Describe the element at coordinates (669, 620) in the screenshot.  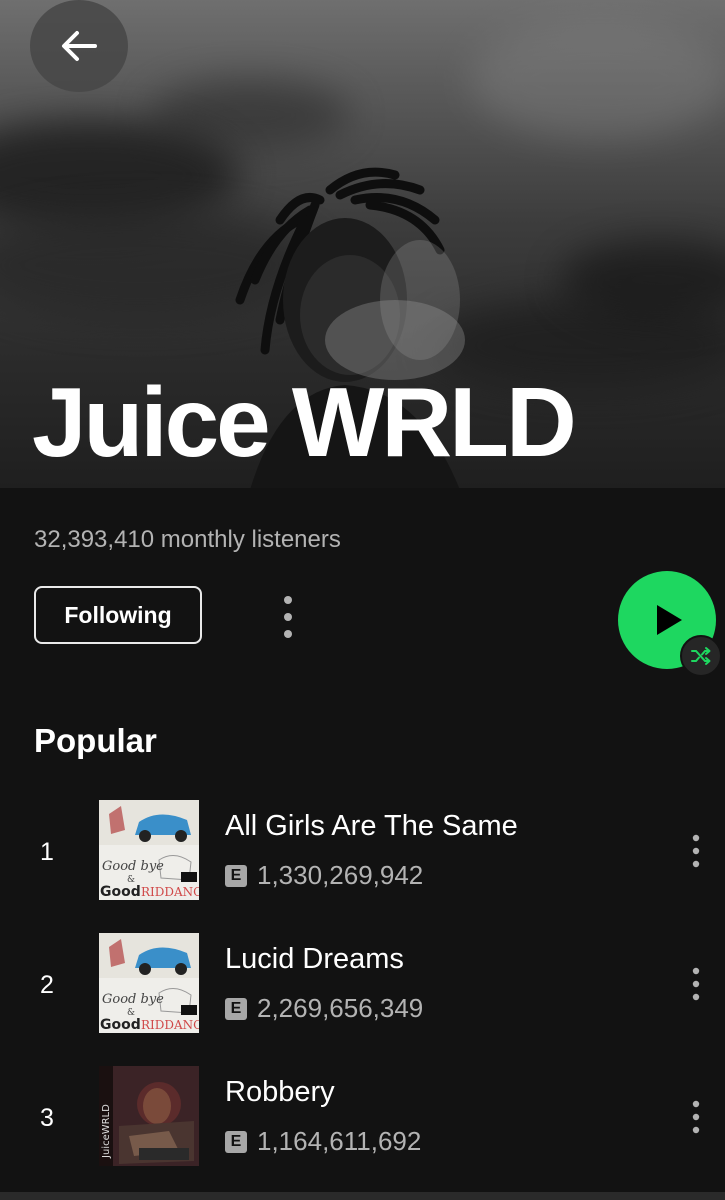
I see `play-icon` at that location.